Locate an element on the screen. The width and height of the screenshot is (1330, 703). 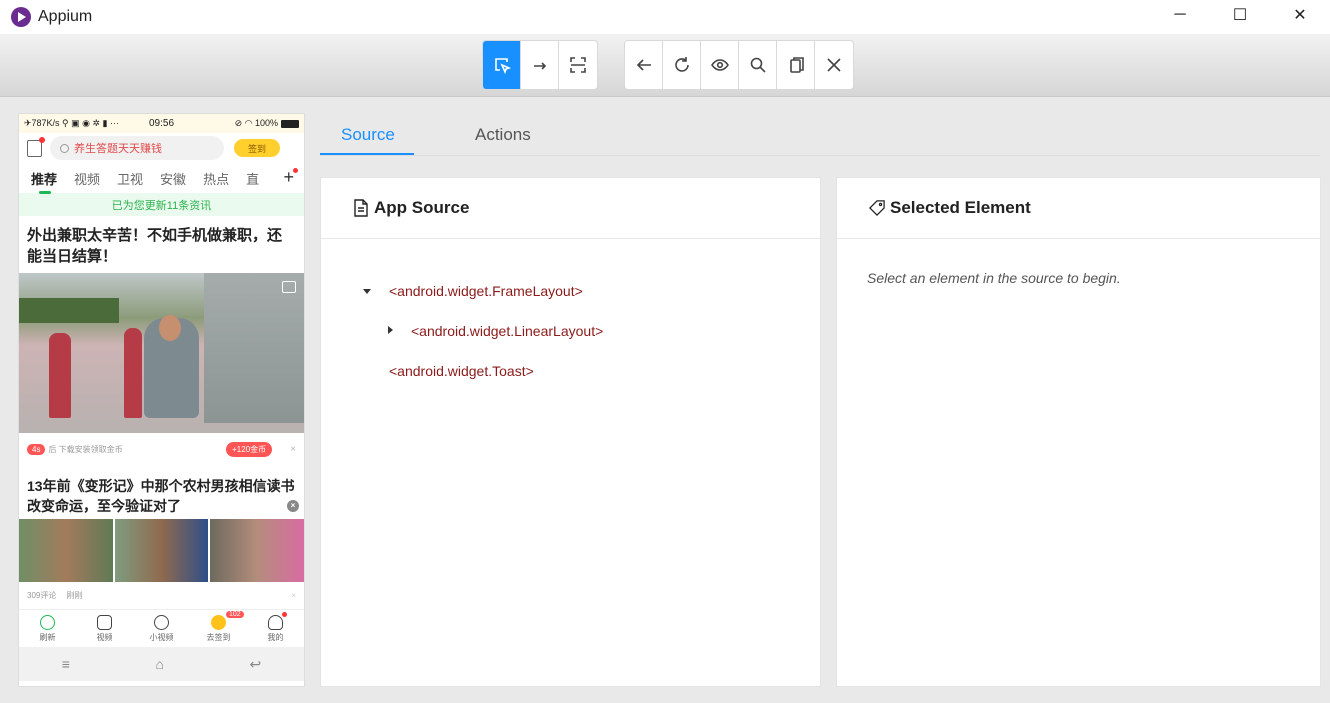
close-window-button: ✕ is located at coordinates (1300, 15).